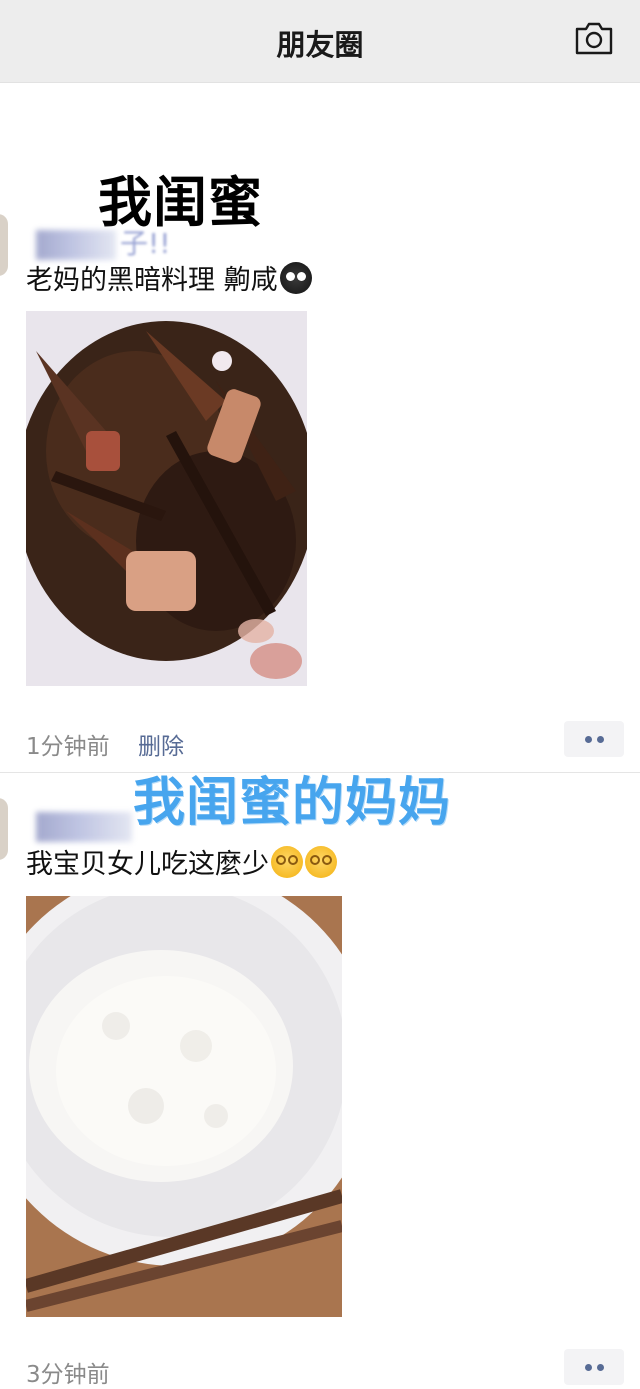  I want to click on post-text-content: 我宝贝女儿吃这麼少, so click(147, 864).